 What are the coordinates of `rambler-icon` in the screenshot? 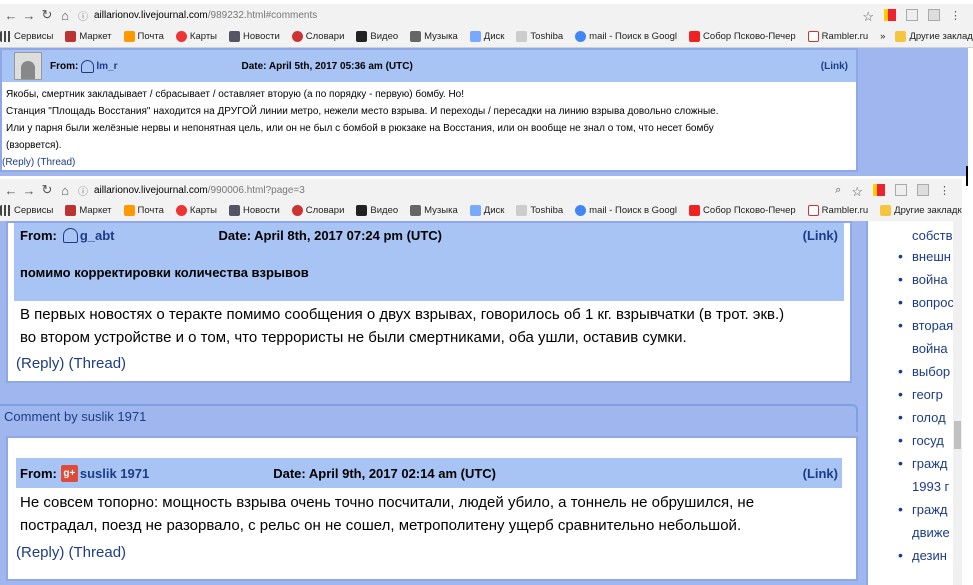 It's located at (813, 36).